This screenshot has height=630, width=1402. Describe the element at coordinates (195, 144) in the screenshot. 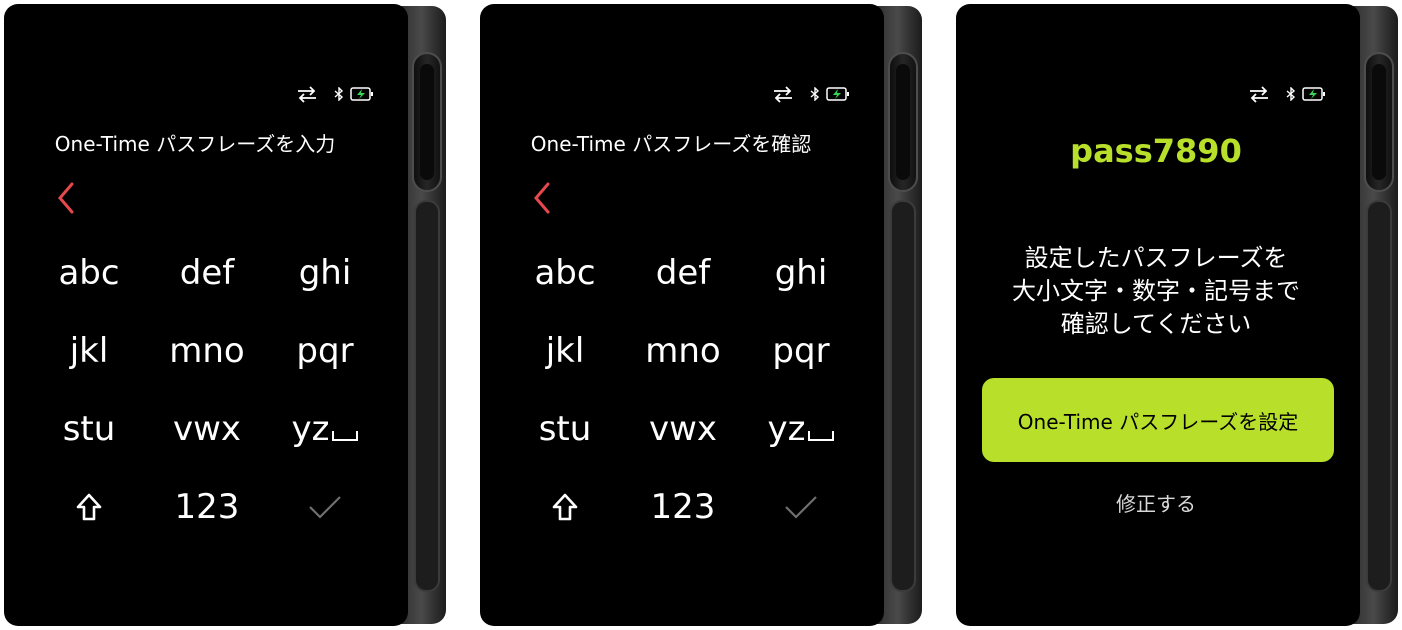

I see `screen-title: One-Time パスフレーズを入力` at that location.